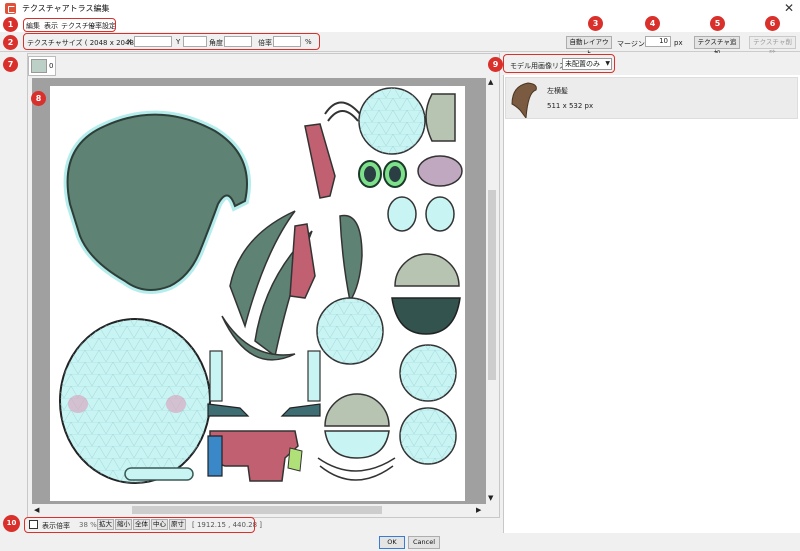  I want to click on badge-6: 6, so click(772, 23).